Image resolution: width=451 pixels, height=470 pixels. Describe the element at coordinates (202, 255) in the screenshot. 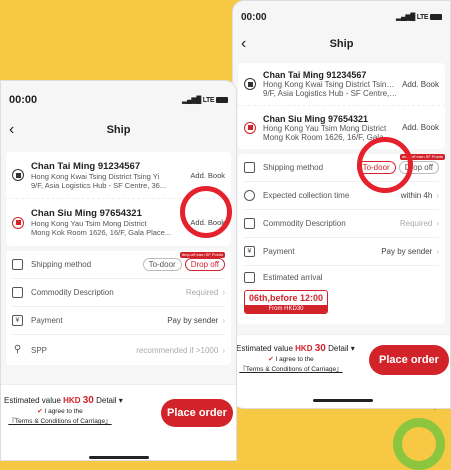

I see `drop-off-points-tag: drop-off earn SF Points` at that location.